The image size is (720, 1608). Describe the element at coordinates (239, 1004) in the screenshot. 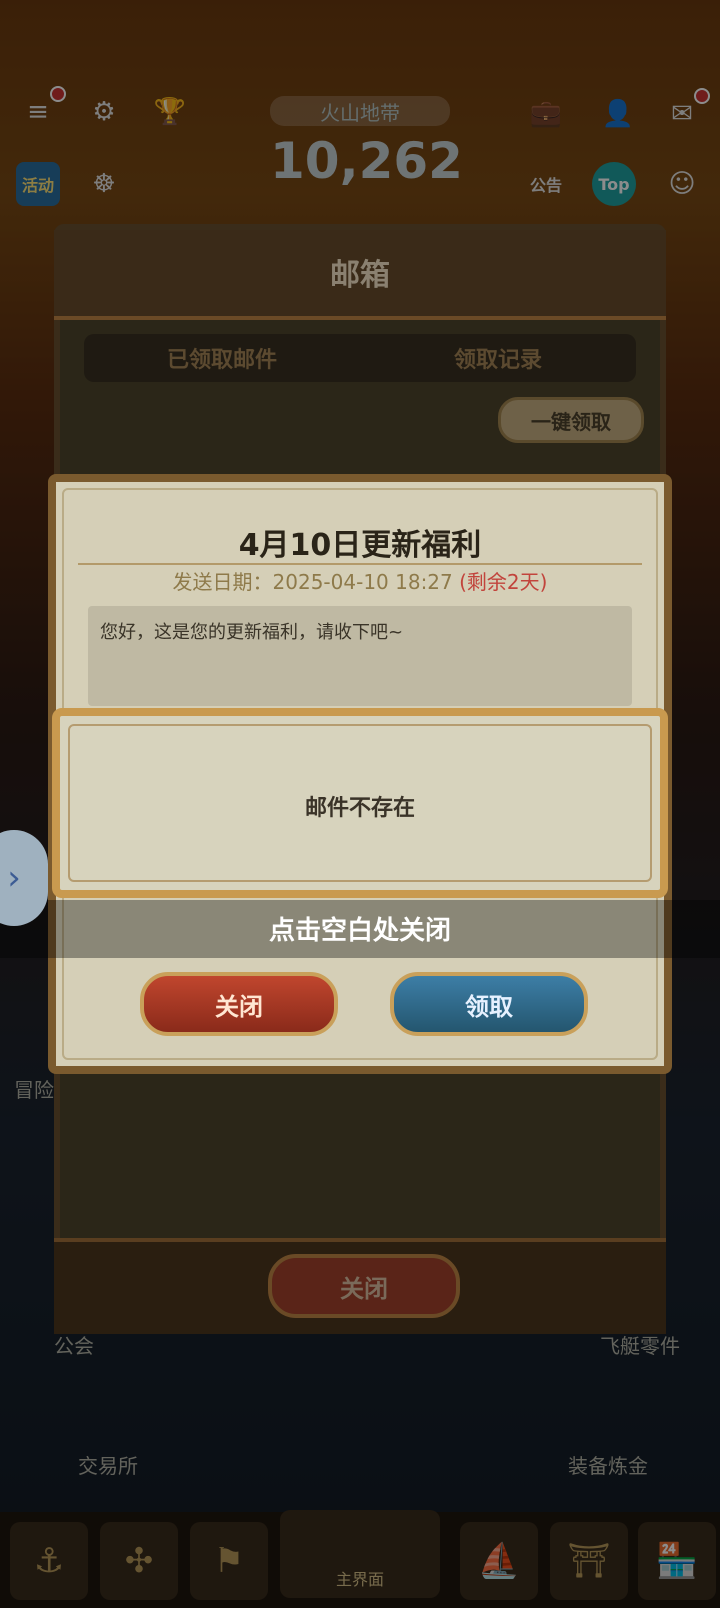

I see `close-button: 关闭` at that location.